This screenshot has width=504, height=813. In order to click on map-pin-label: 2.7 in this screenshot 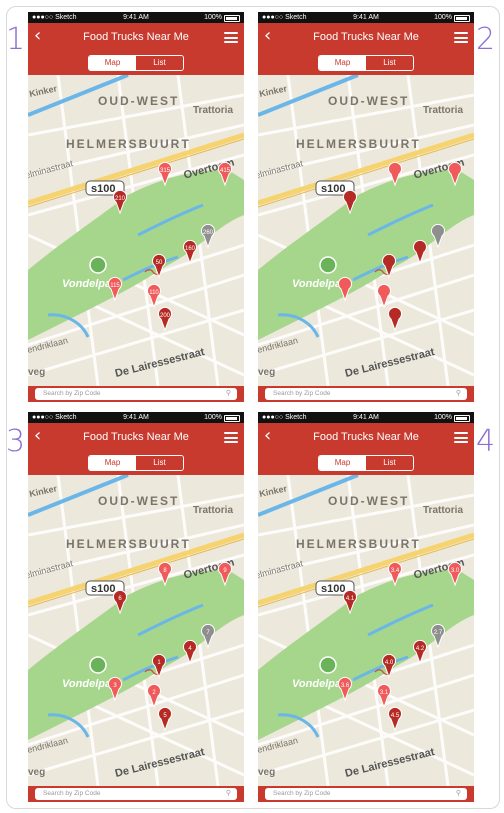, I will do `click(438, 633)`.